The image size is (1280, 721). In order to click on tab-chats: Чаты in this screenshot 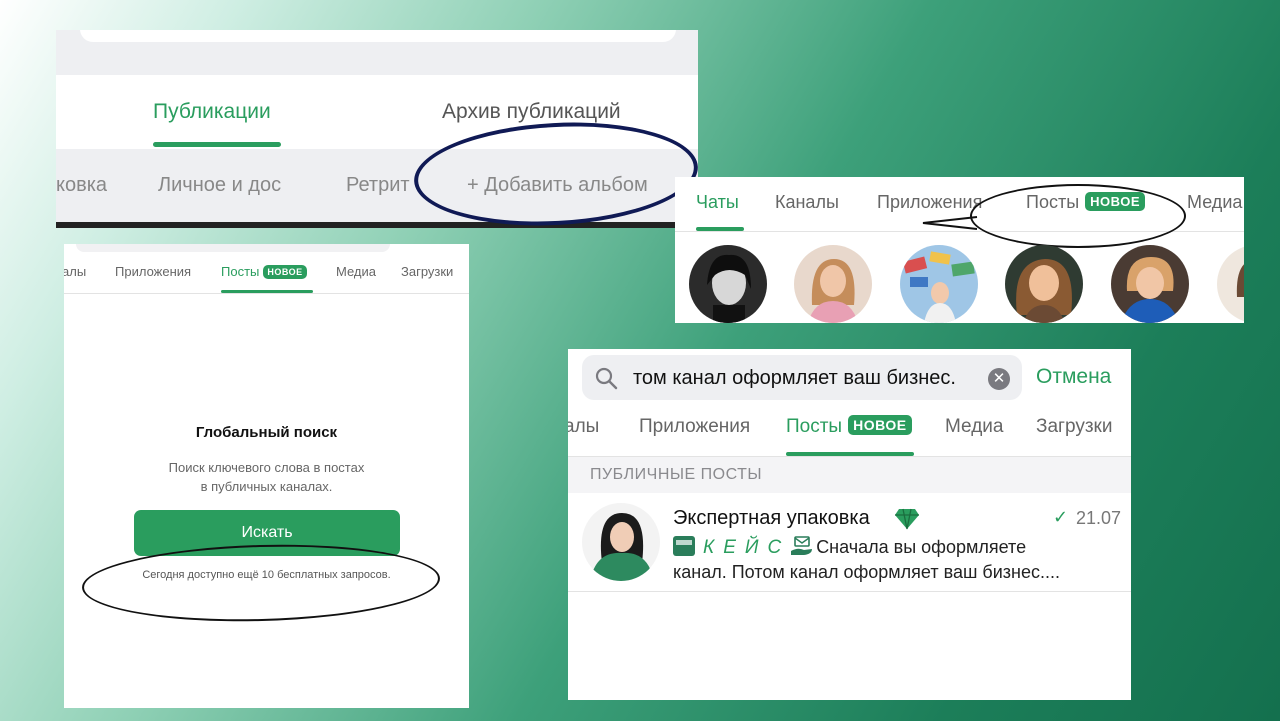, I will do `click(717, 202)`.